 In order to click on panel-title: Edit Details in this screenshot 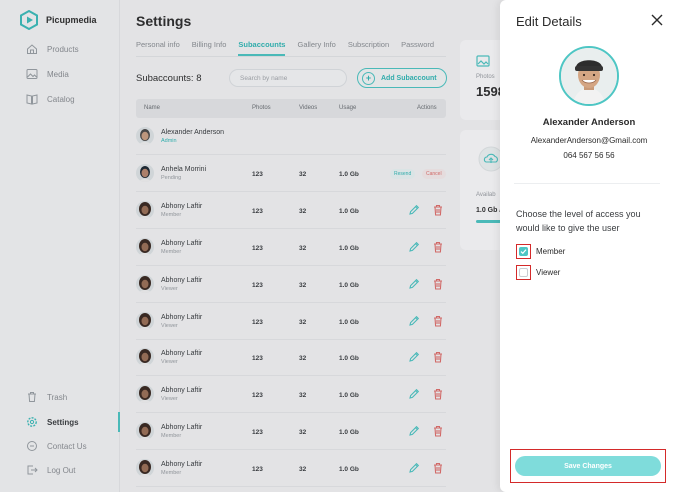, I will do `click(549, 21)`.